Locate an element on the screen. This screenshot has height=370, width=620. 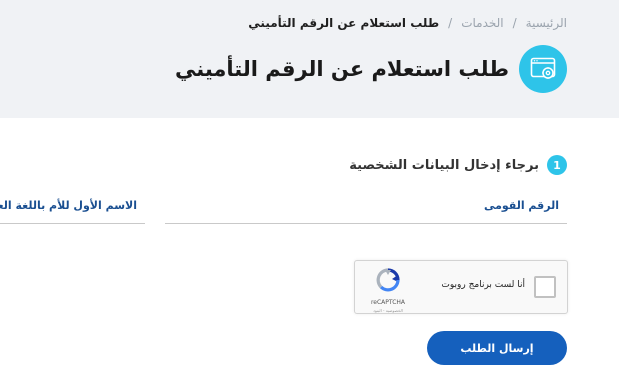
recaptcha-logo-icon is located at coordinates (389, 280).